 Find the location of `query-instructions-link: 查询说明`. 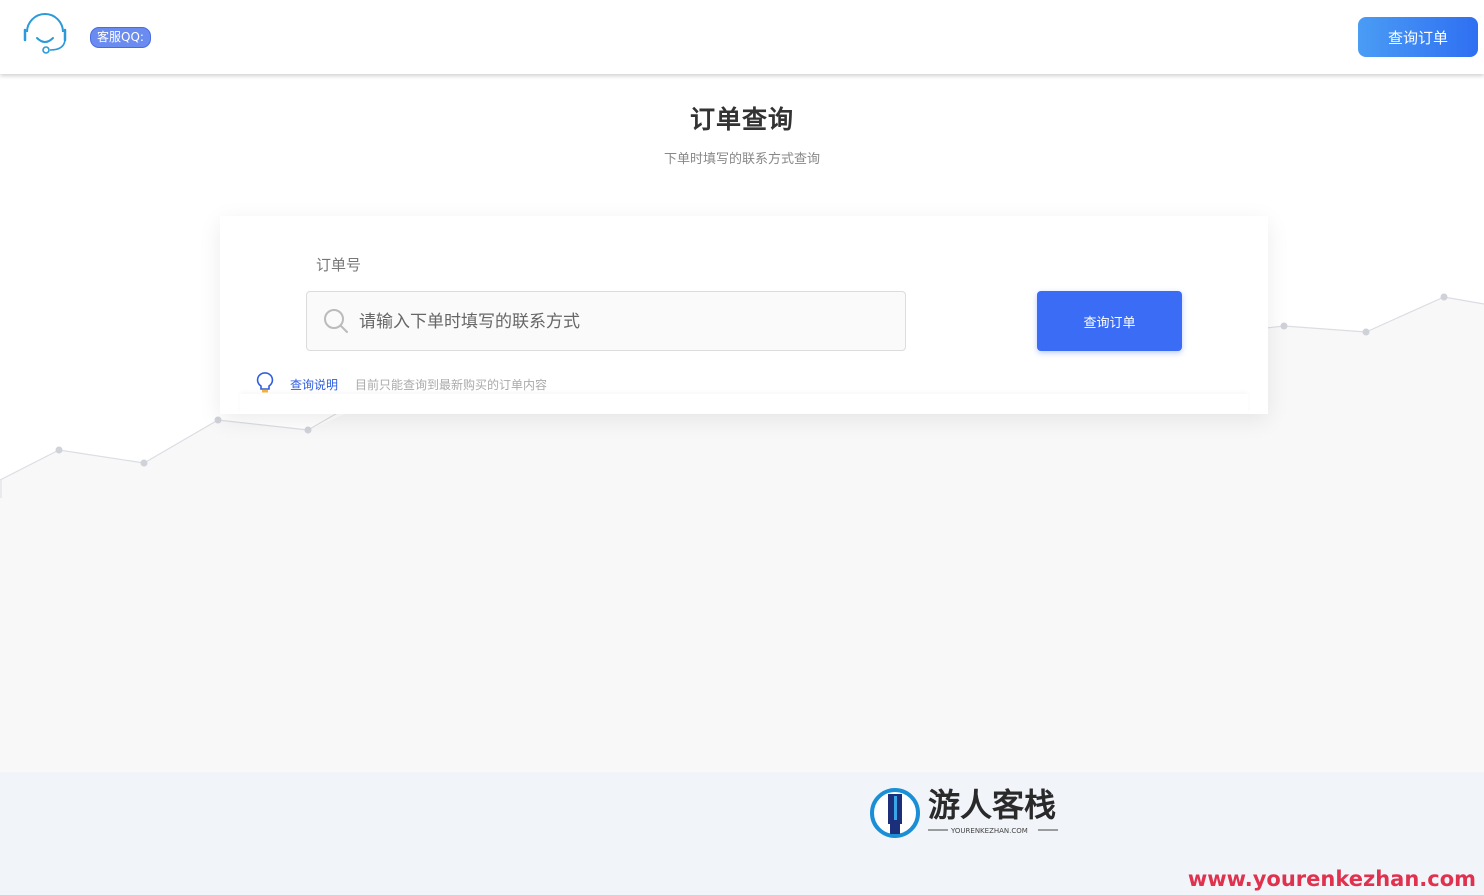

query-instructions-link: 查询说明 is located at coordinates (314, 384).